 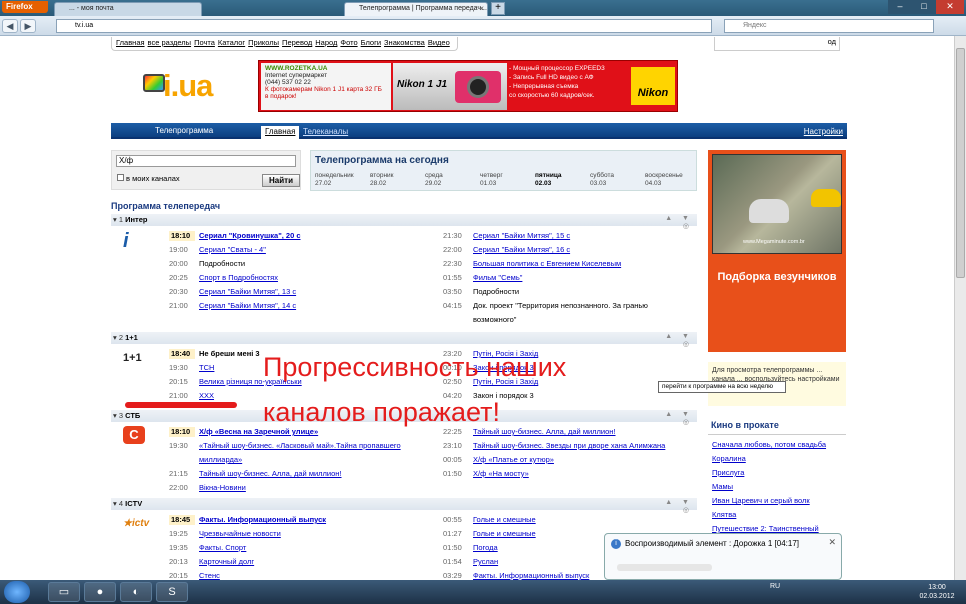 What do you see at coordinates (280, 132) in the screenshot?
I see `tab-main: Главная` at bounding box center [280, 132].